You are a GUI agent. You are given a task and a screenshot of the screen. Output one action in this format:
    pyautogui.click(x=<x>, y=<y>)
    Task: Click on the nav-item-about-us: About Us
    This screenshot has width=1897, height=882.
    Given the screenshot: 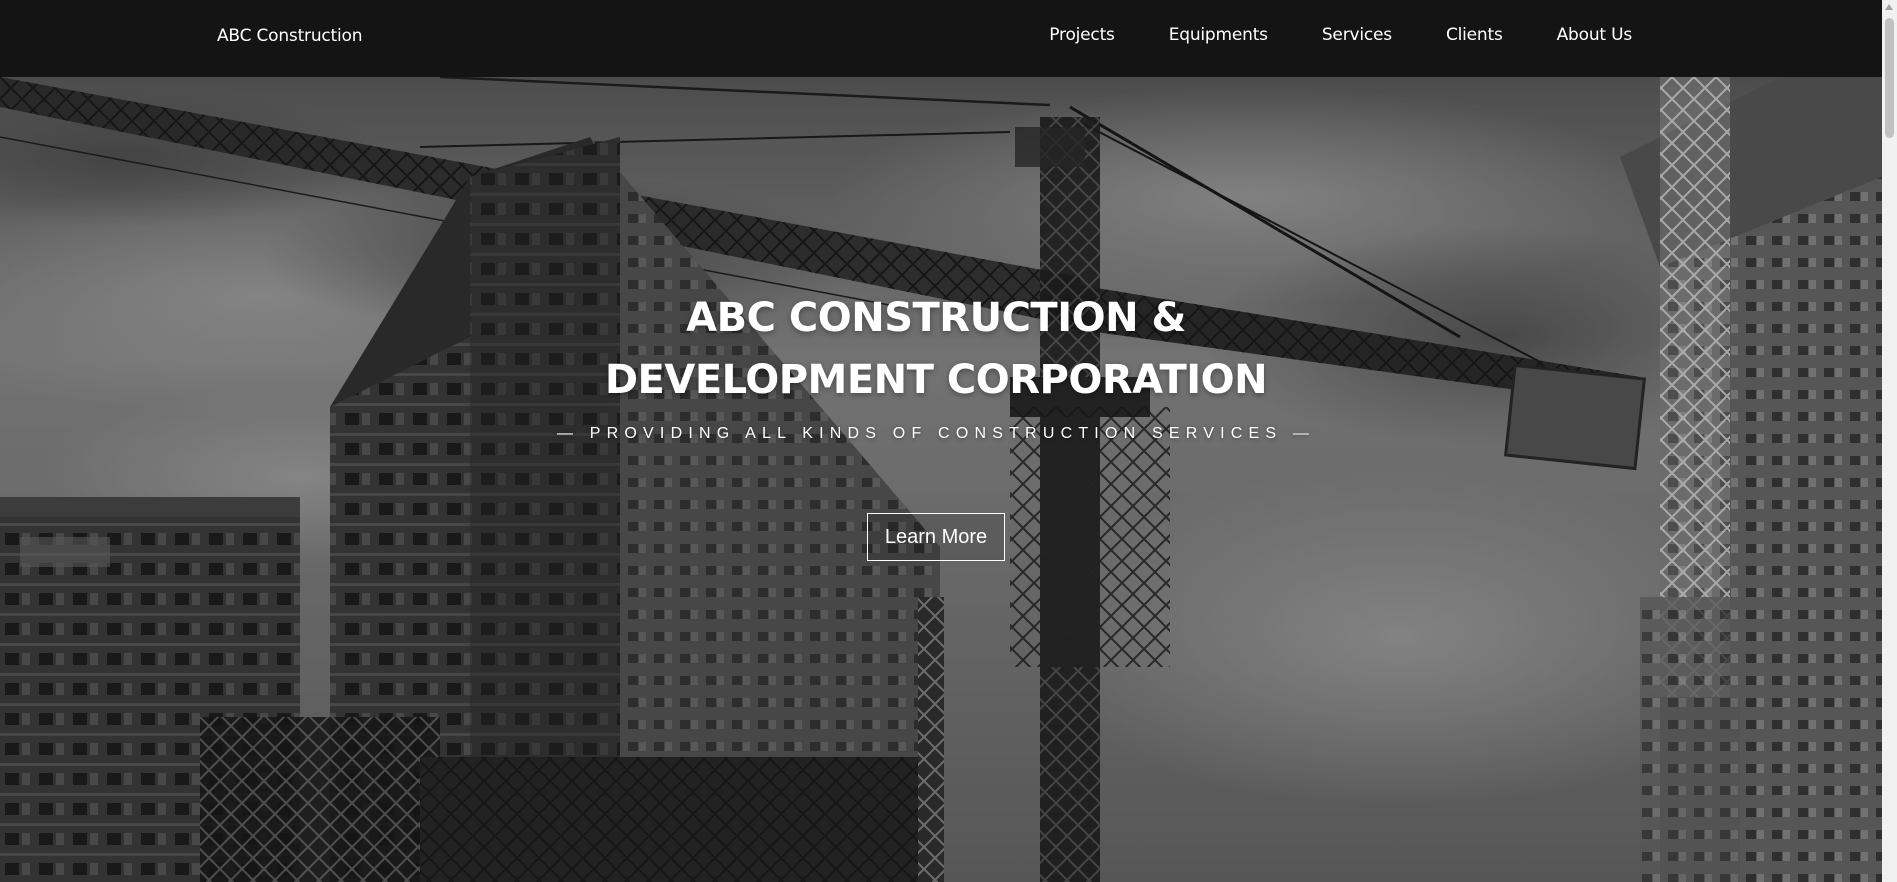 What is the action you would take?
    pyautogui.click(x=1595, y=35)
    